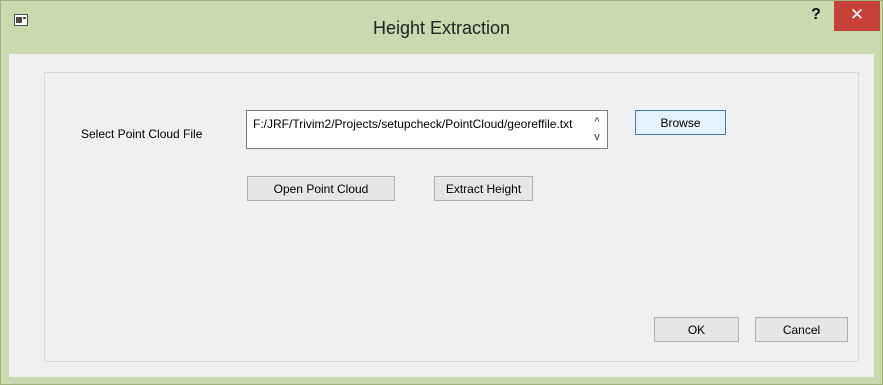  What do you see at coordinates (857, 16) in the screenshot?
I see `close-button: ✕` at bounding box center [857, 16].